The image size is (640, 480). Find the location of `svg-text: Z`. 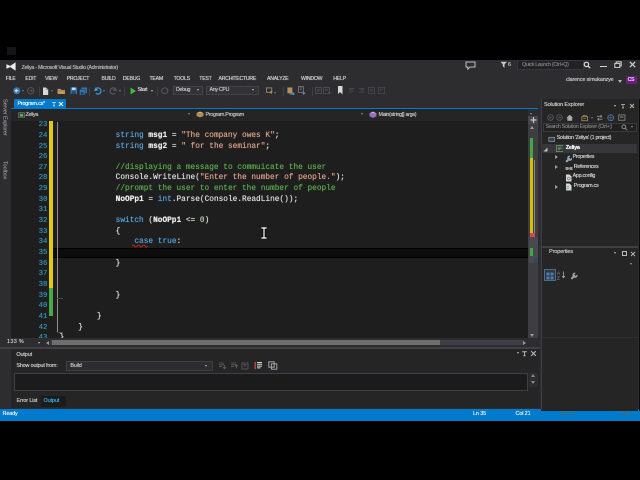

svg-text: Z is located at coordinates (558, 278).